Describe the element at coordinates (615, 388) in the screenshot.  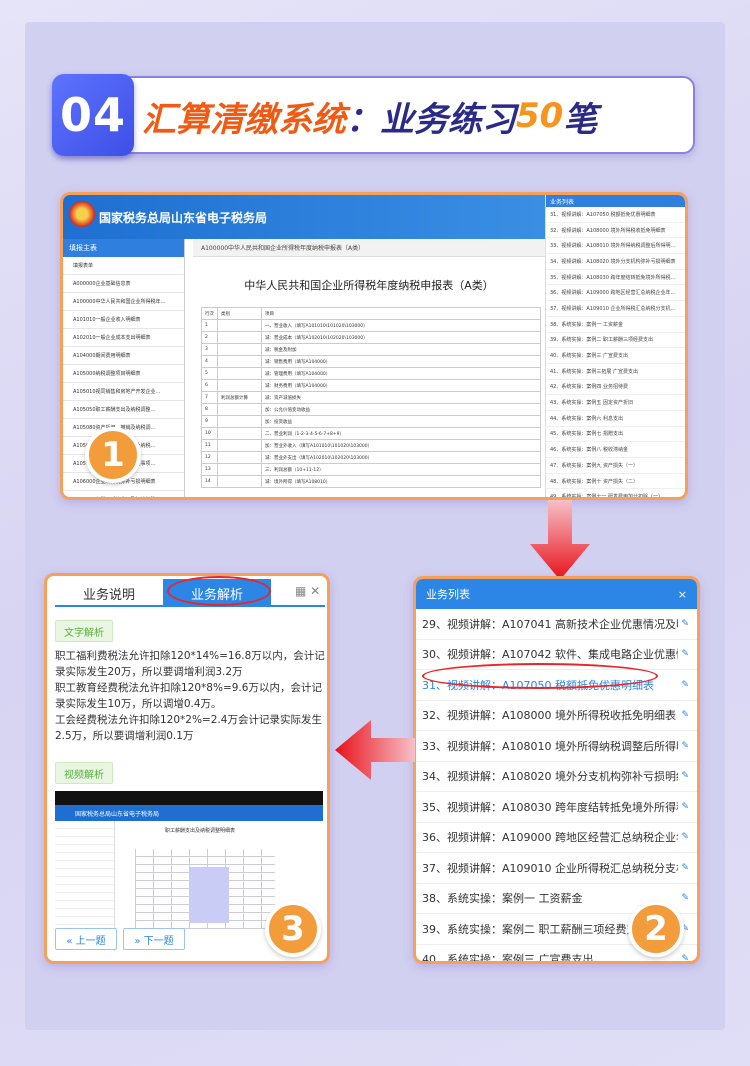
I see `business-list-item: 42、系统实操：案例四 业务招待费` at that location.